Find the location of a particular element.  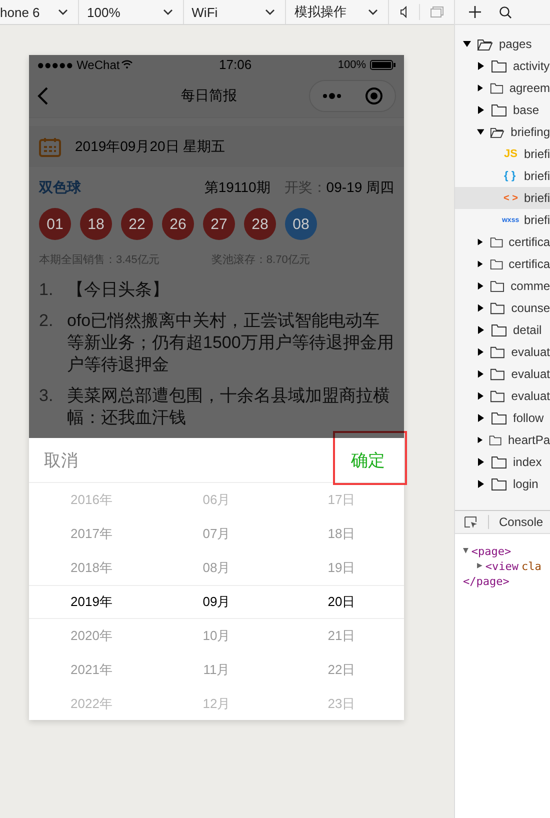

picker-option: 2019年 is located at coordinates (91, 602).